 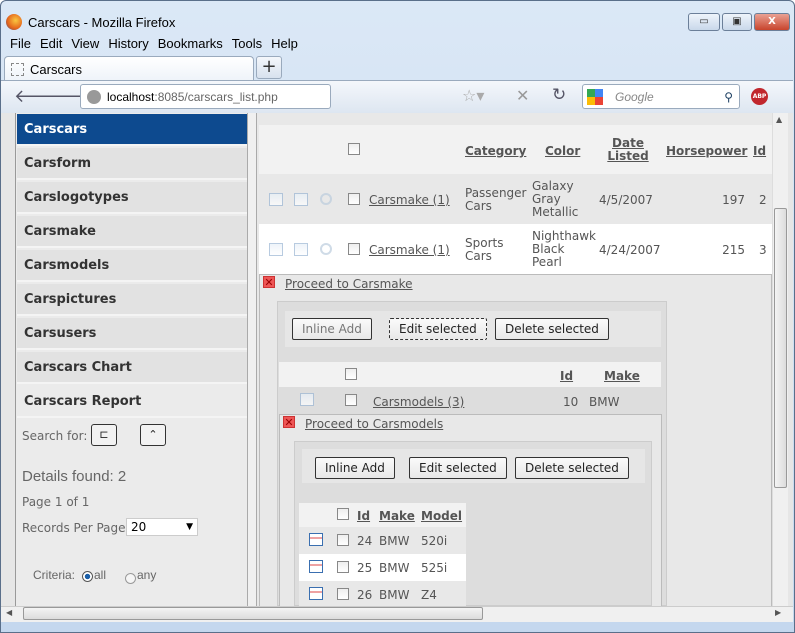 I want to click on header-model: Model, so click(x=441, y=516).